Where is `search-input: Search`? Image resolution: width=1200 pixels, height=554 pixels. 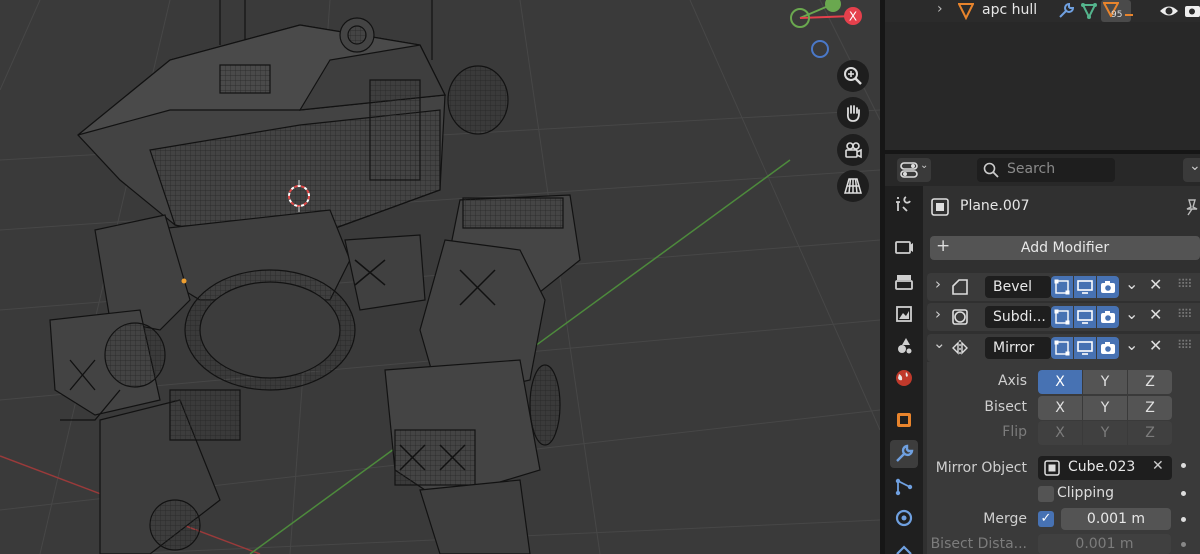
search-input: Search is located at coordinates (1046, 170).